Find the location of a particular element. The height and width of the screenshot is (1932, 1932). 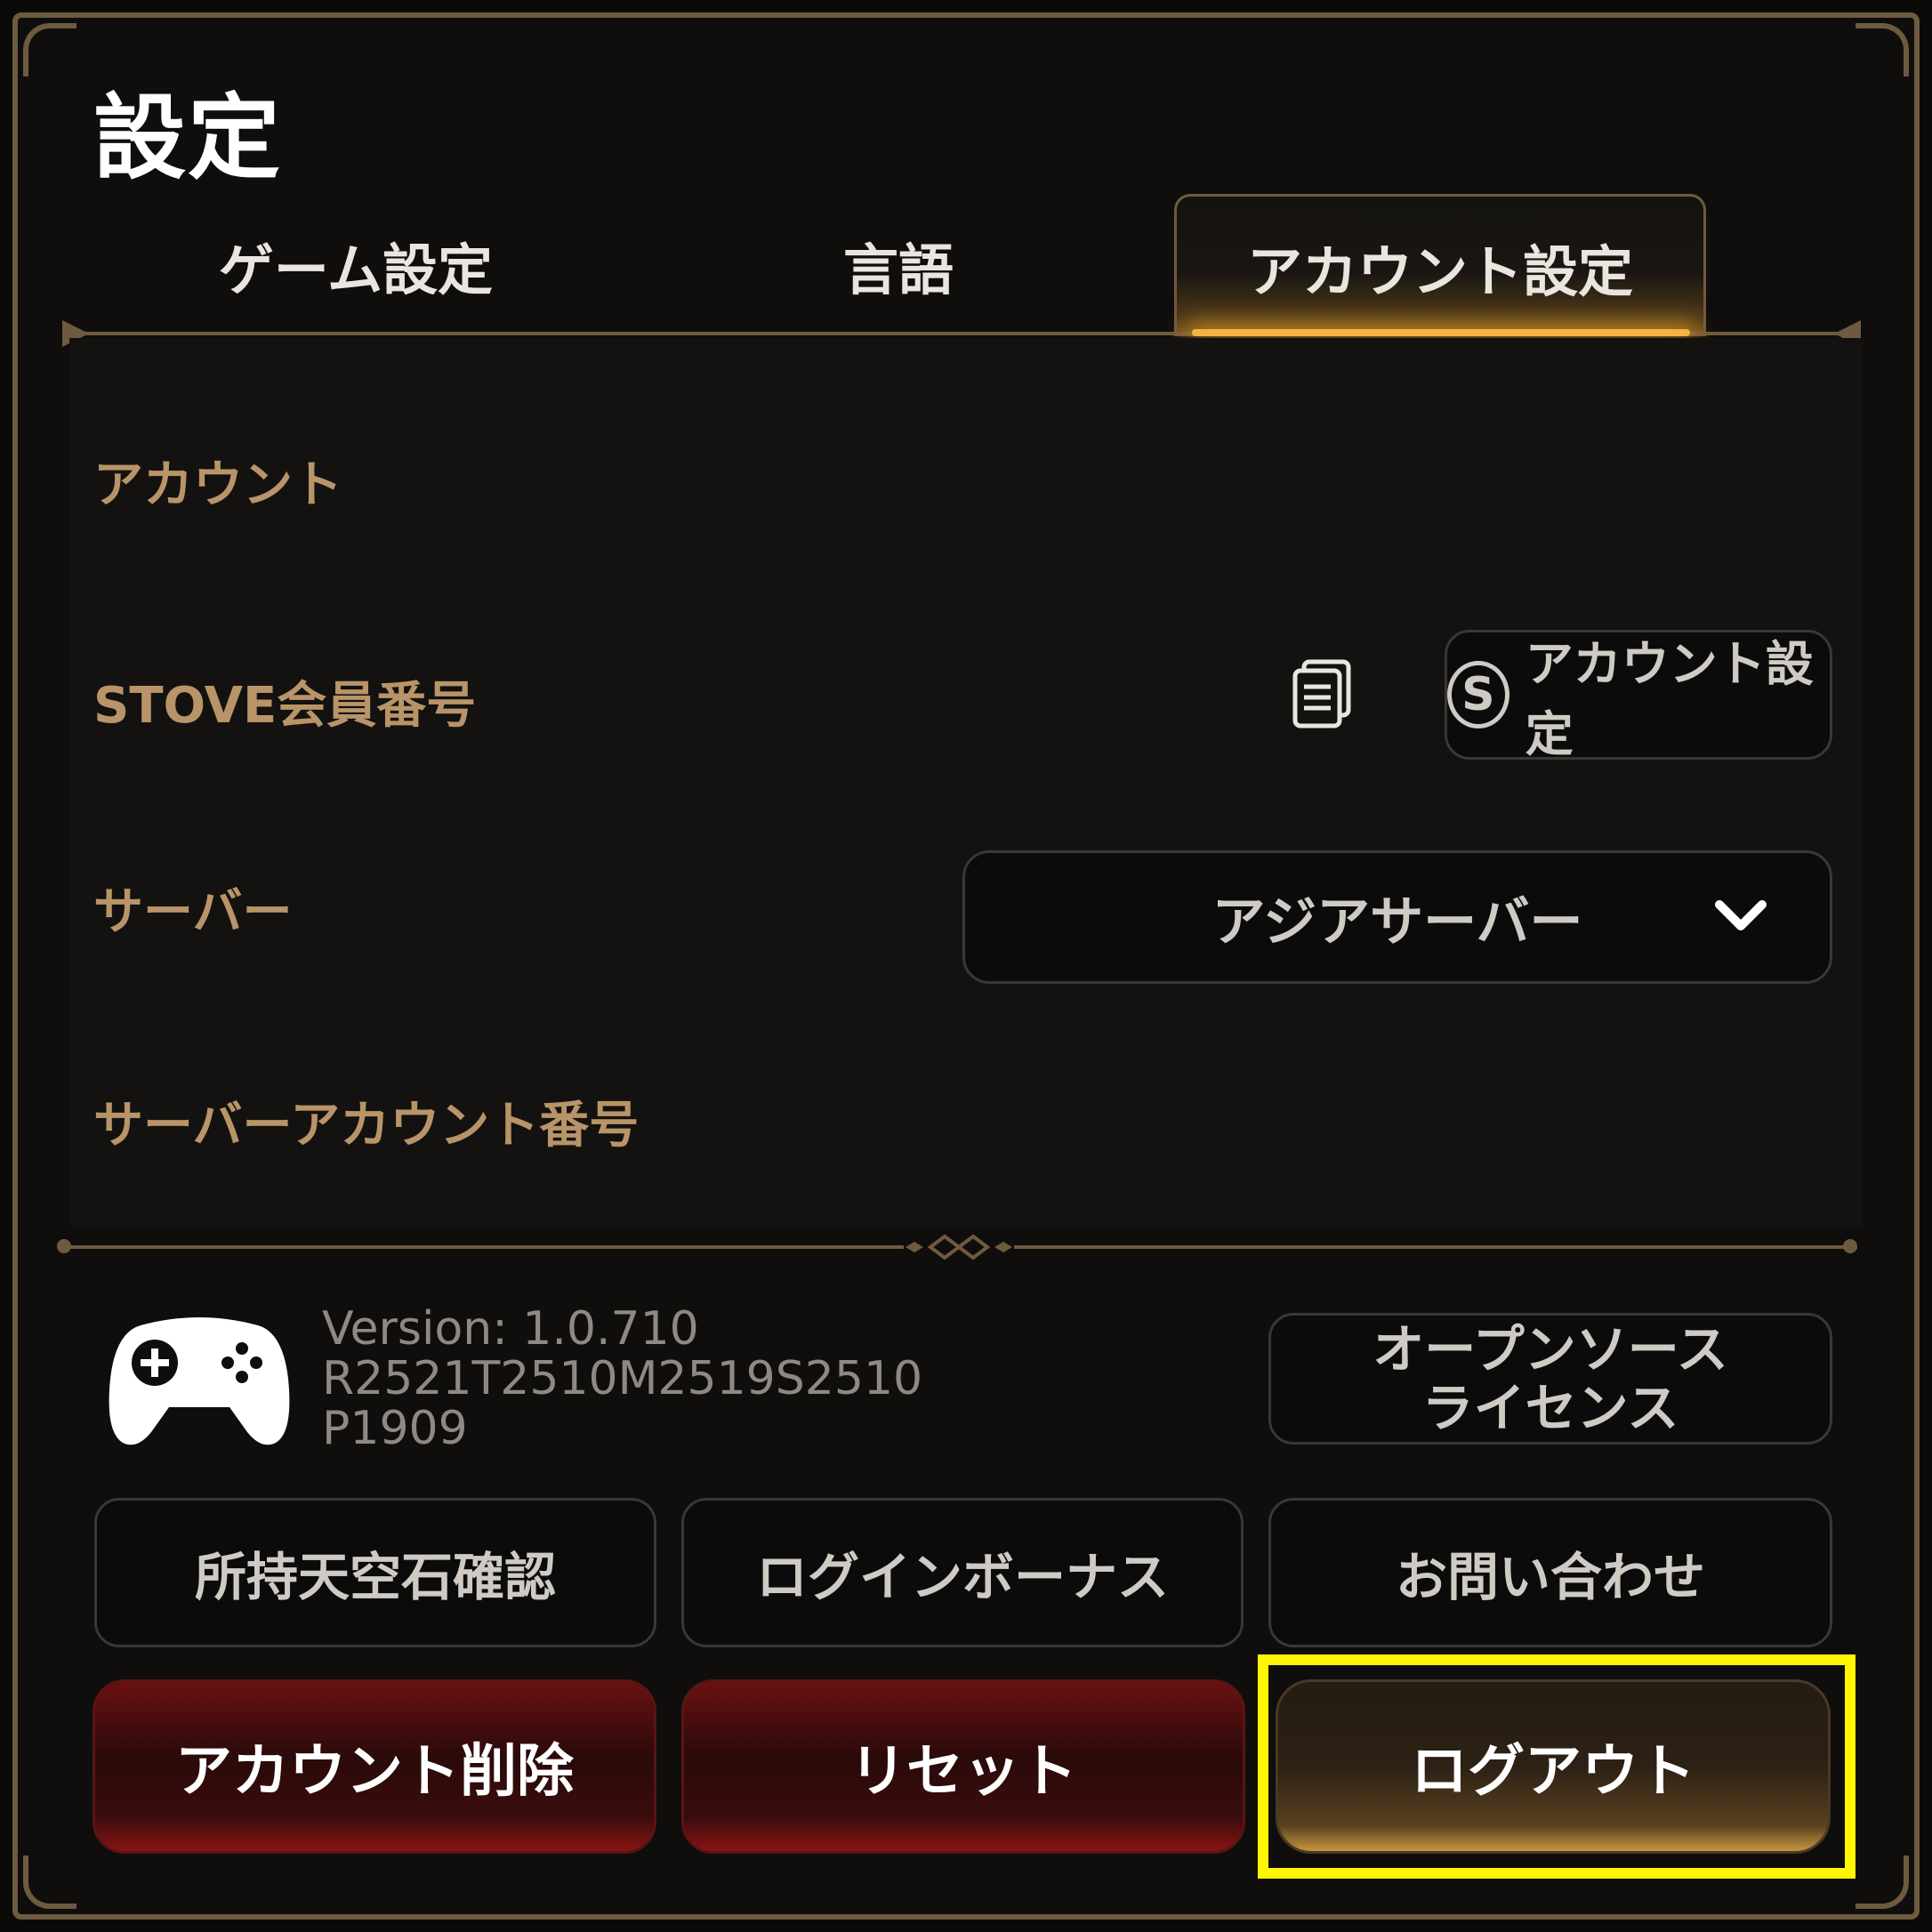

version-line: P1909 is located at coordinates (395, 1428).